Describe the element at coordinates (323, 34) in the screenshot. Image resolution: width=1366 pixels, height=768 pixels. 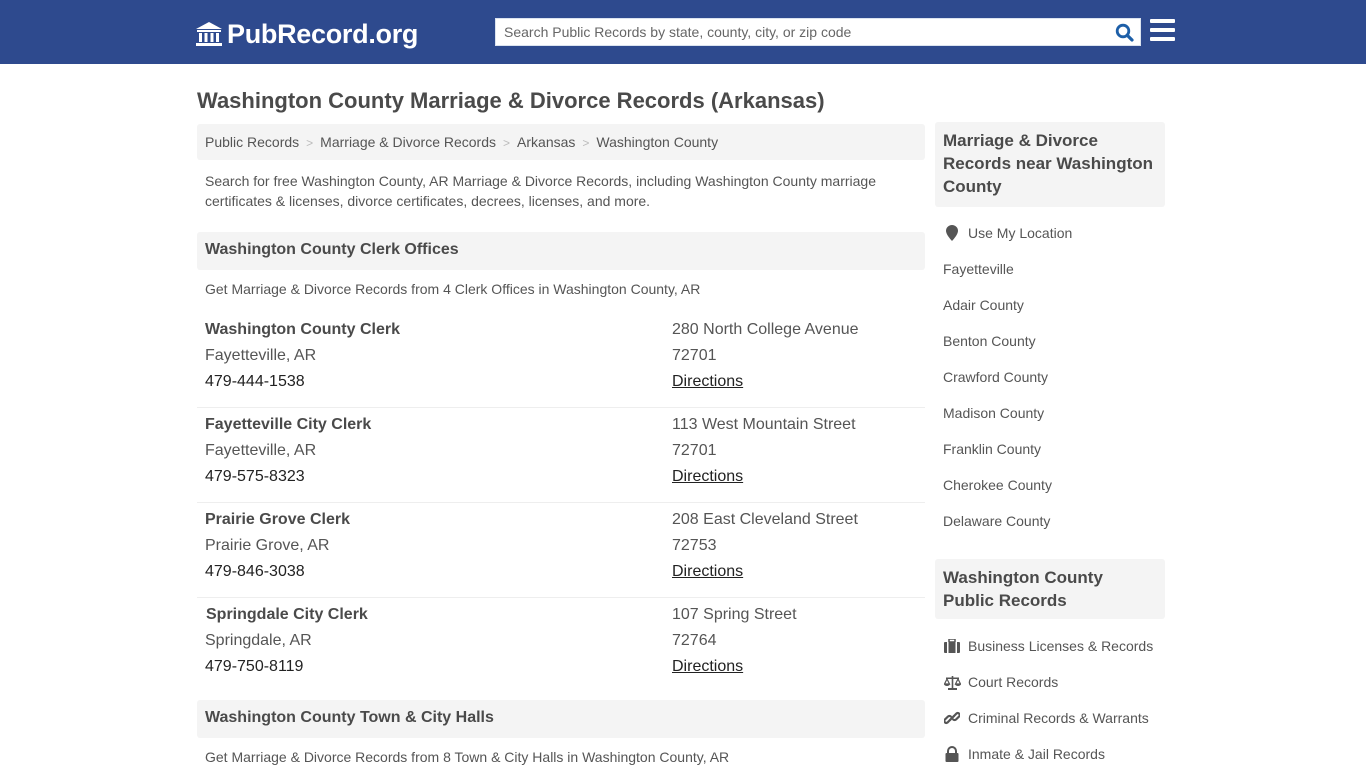
I see `logo-text: PubRecord.org` at that location.